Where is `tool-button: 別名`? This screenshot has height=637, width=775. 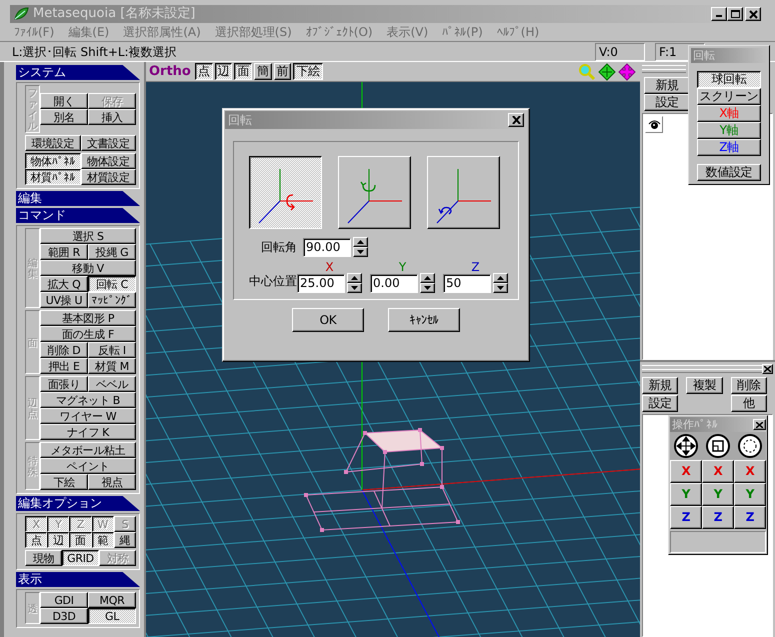
tool-button: 別名 is located at coordinates (64, 117).